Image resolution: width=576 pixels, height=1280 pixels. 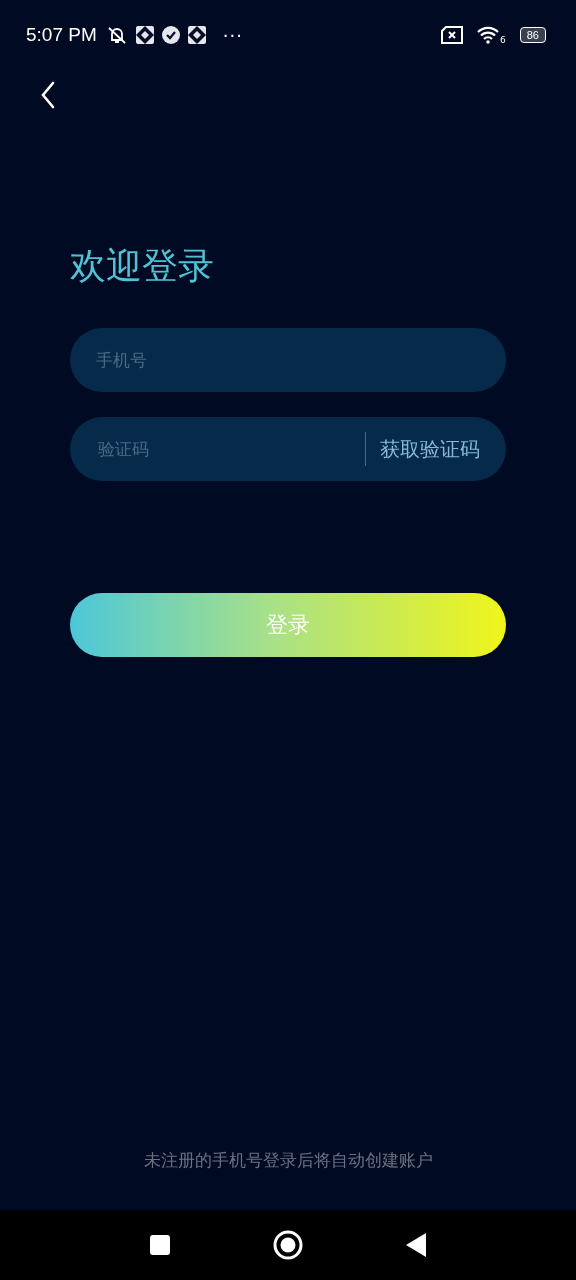 What do you see at coordinates (503, 40) in the screenshot?
I see `wifi-label: 6` at bounding box center [503, 40].